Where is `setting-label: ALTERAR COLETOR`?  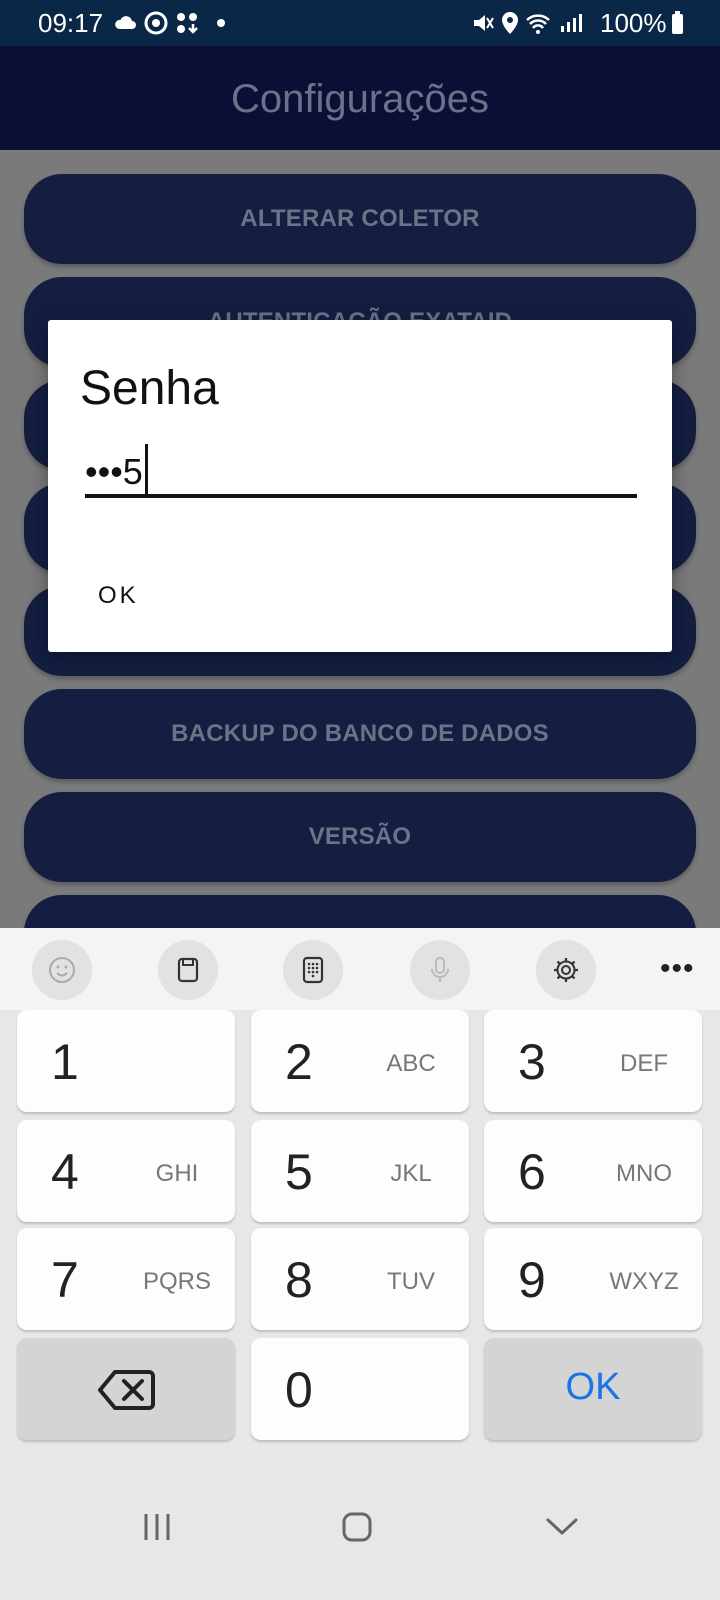 setting-label: ALTERAR COLETOR is located at coordinates (360, 218).